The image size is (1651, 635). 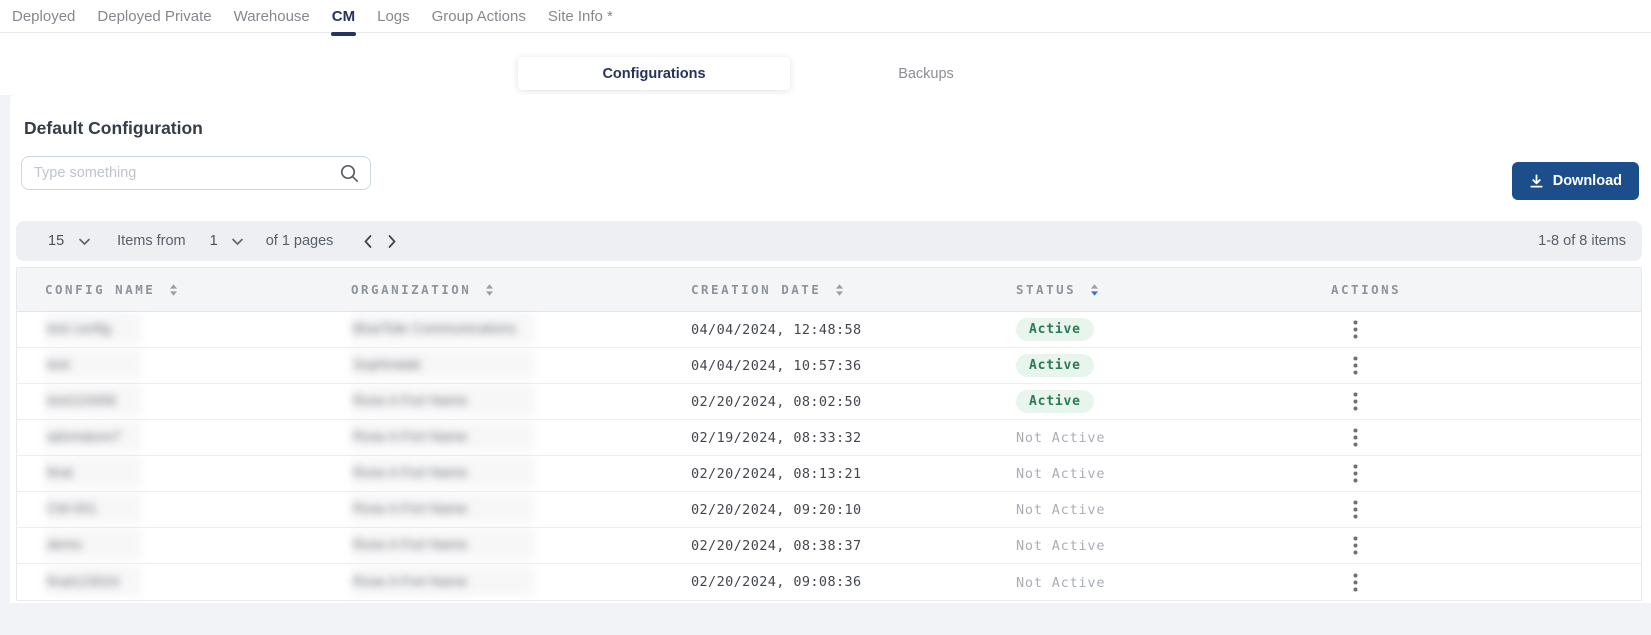 I want to click on nav-item-cm: CM, so click(x=343, y=18).